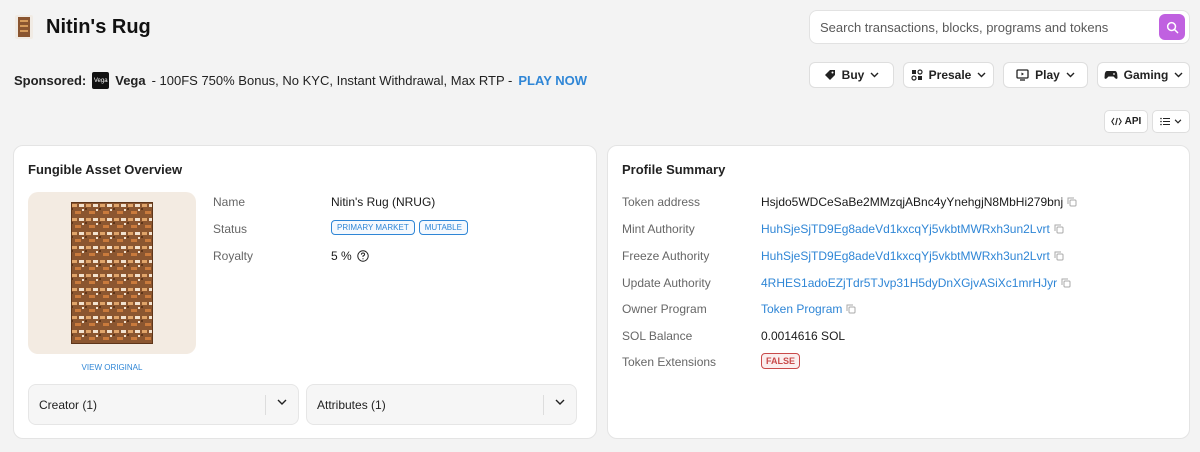  I want to click on token-extensions-row: Token Extensions, so click(669, 362).